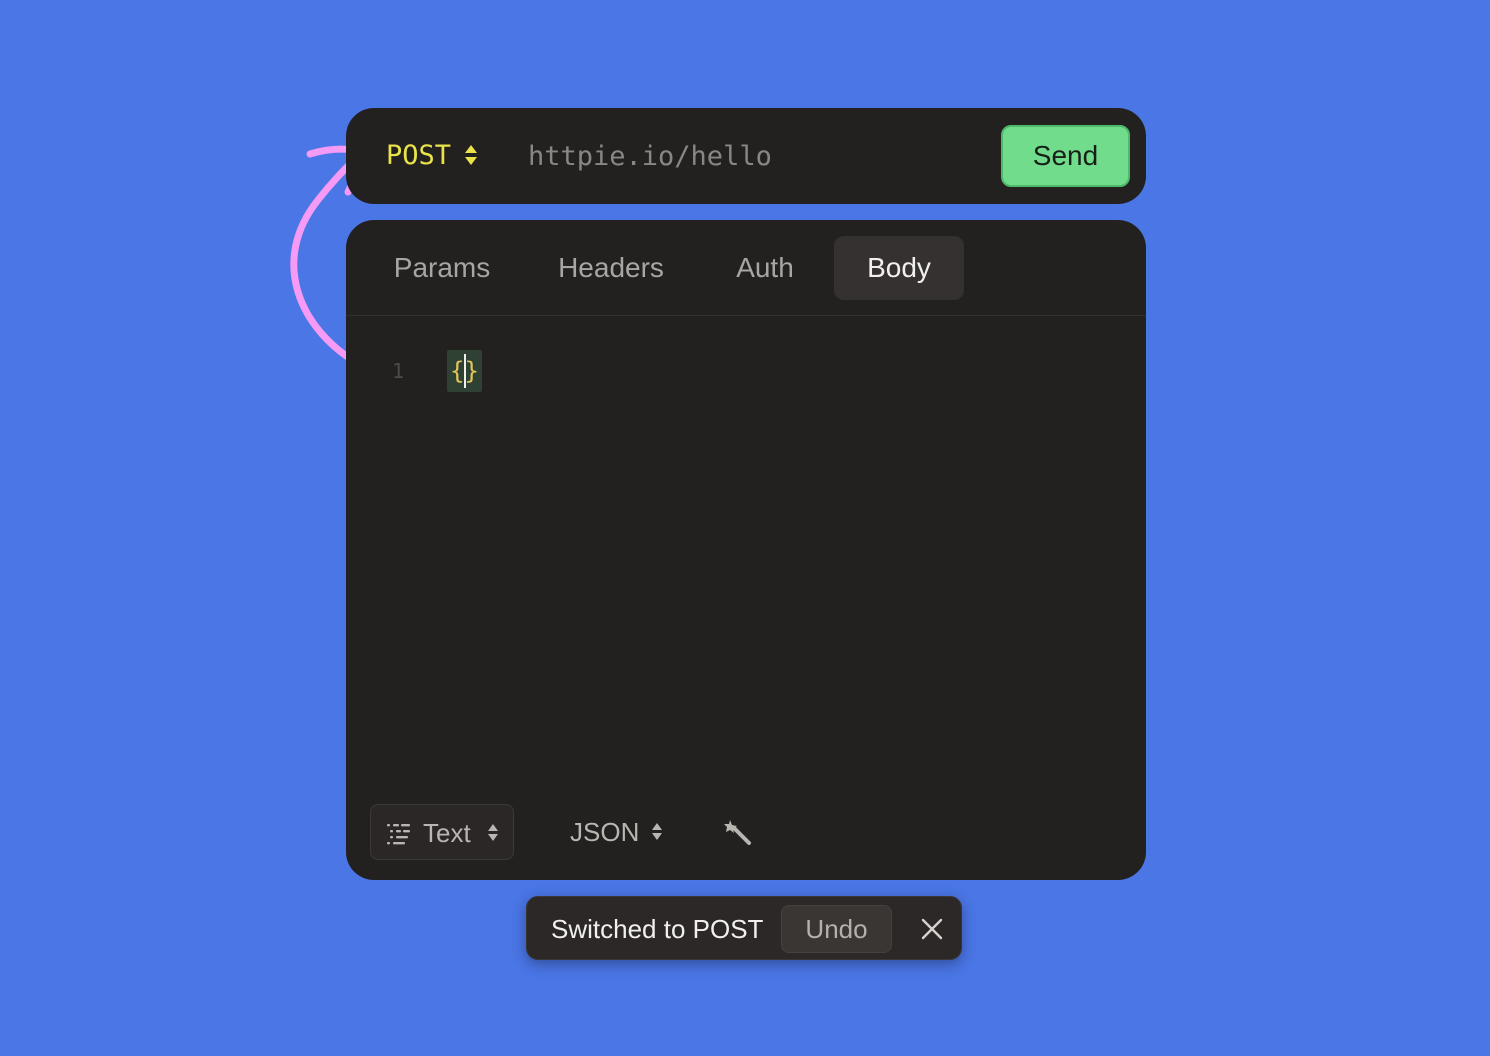 Image resolution: width=1490 pixels, height=1056 pixels. I want to click on format-label: Text, so click(447, 833).